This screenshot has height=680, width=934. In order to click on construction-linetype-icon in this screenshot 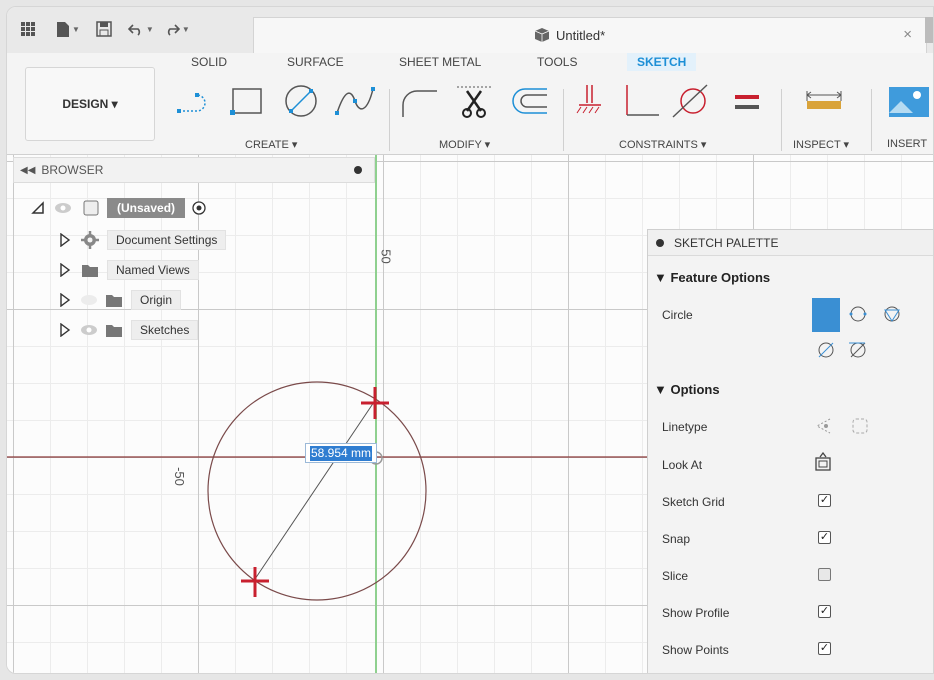, I will do `click(824, 426)`.